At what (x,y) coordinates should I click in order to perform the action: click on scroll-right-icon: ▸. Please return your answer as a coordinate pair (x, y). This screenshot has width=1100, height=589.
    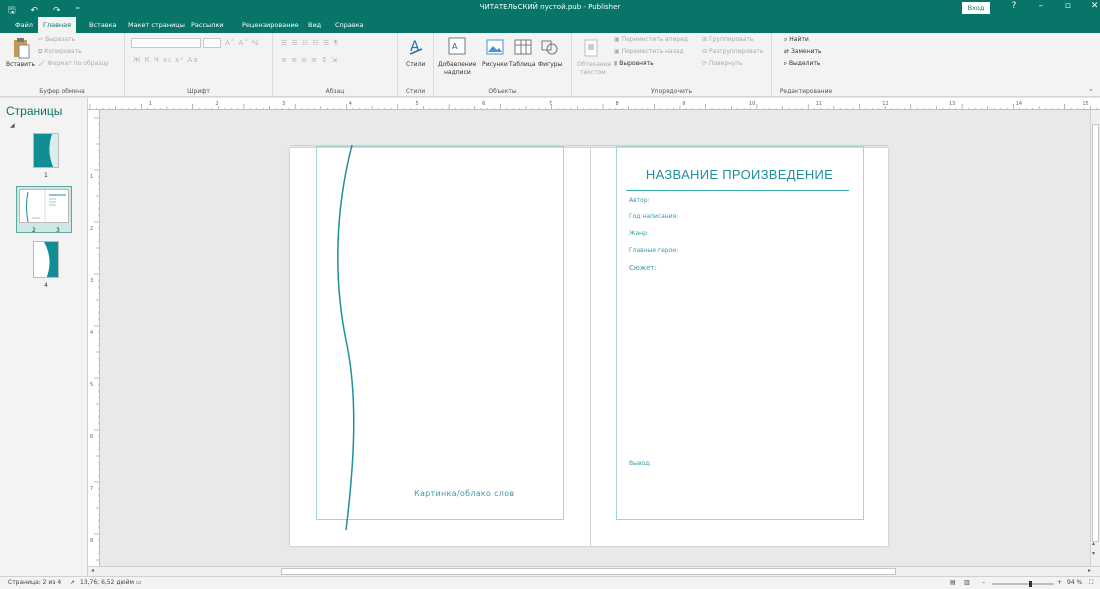
    Looking at the image, I should click on (1089, 570).